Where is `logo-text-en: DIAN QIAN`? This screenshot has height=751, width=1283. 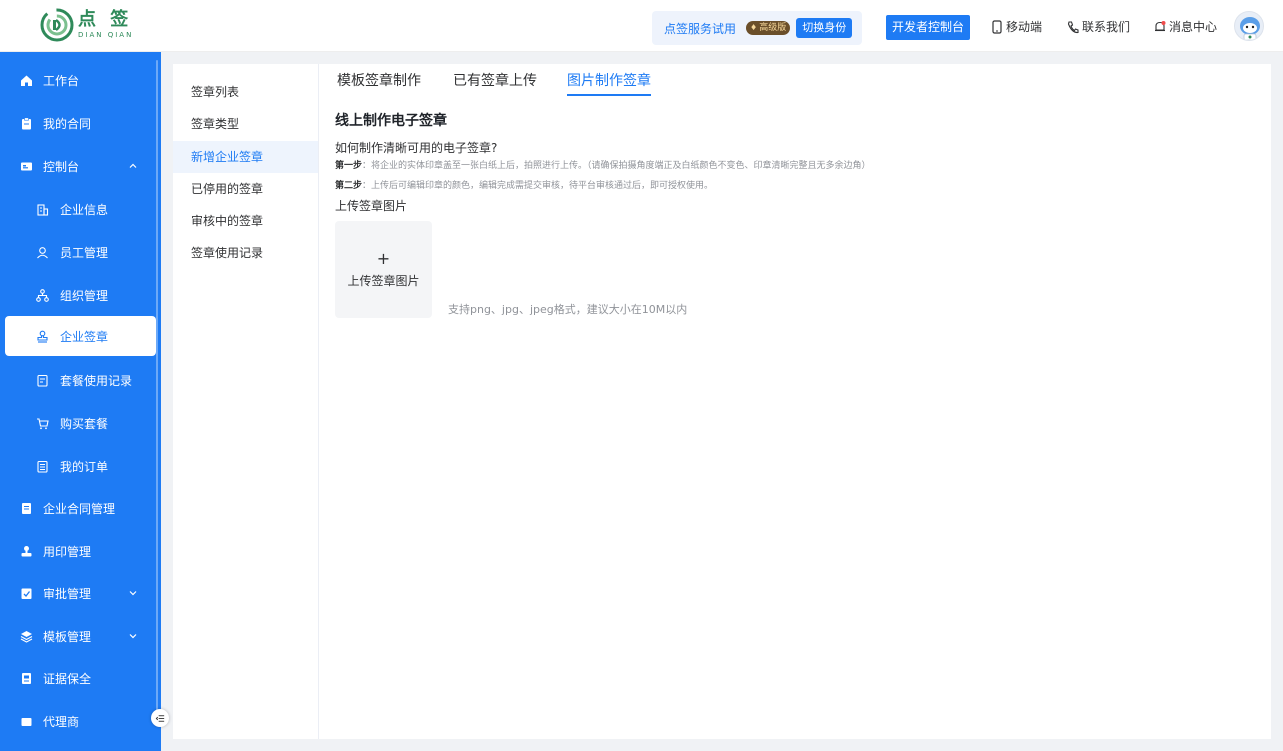 logo-text-en: DIAN QIAN is located at coordinates (106, 35).